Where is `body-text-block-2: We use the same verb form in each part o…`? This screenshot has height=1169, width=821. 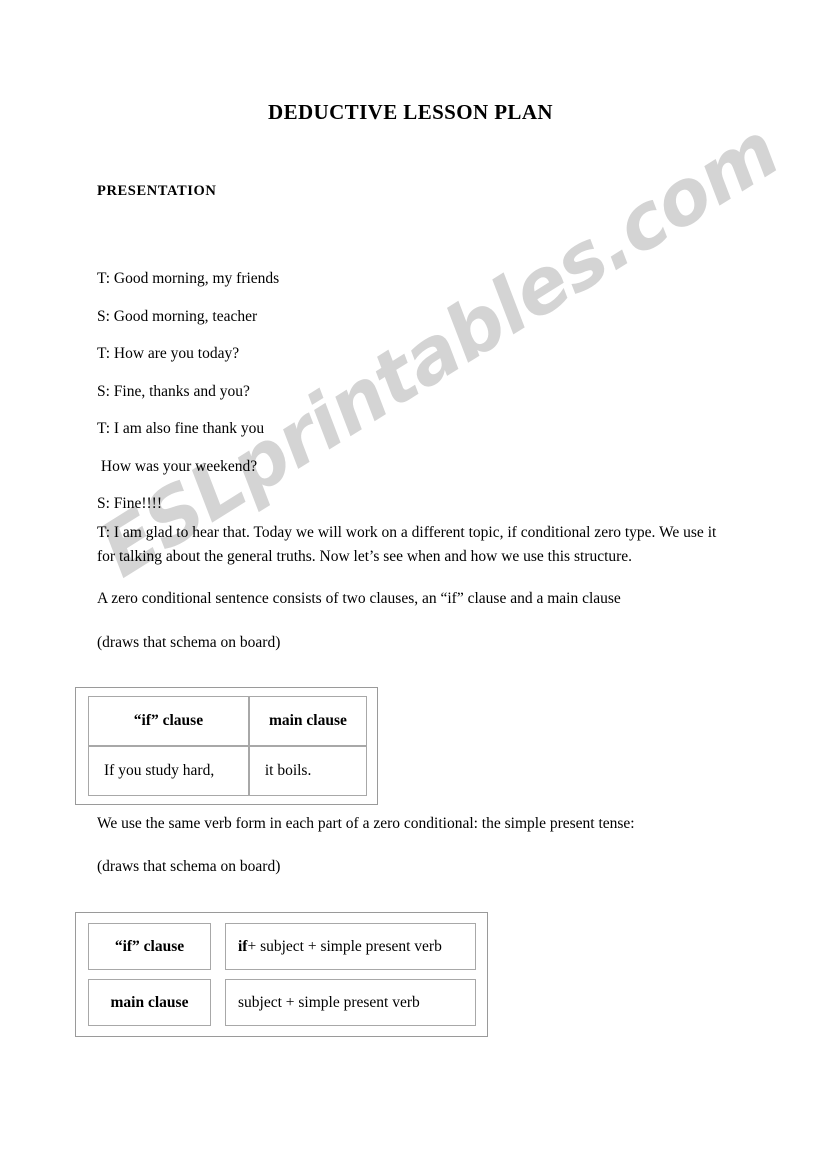
body-text-block-2: We use the same verb form in each part o… is located at coordinates (397, 854).